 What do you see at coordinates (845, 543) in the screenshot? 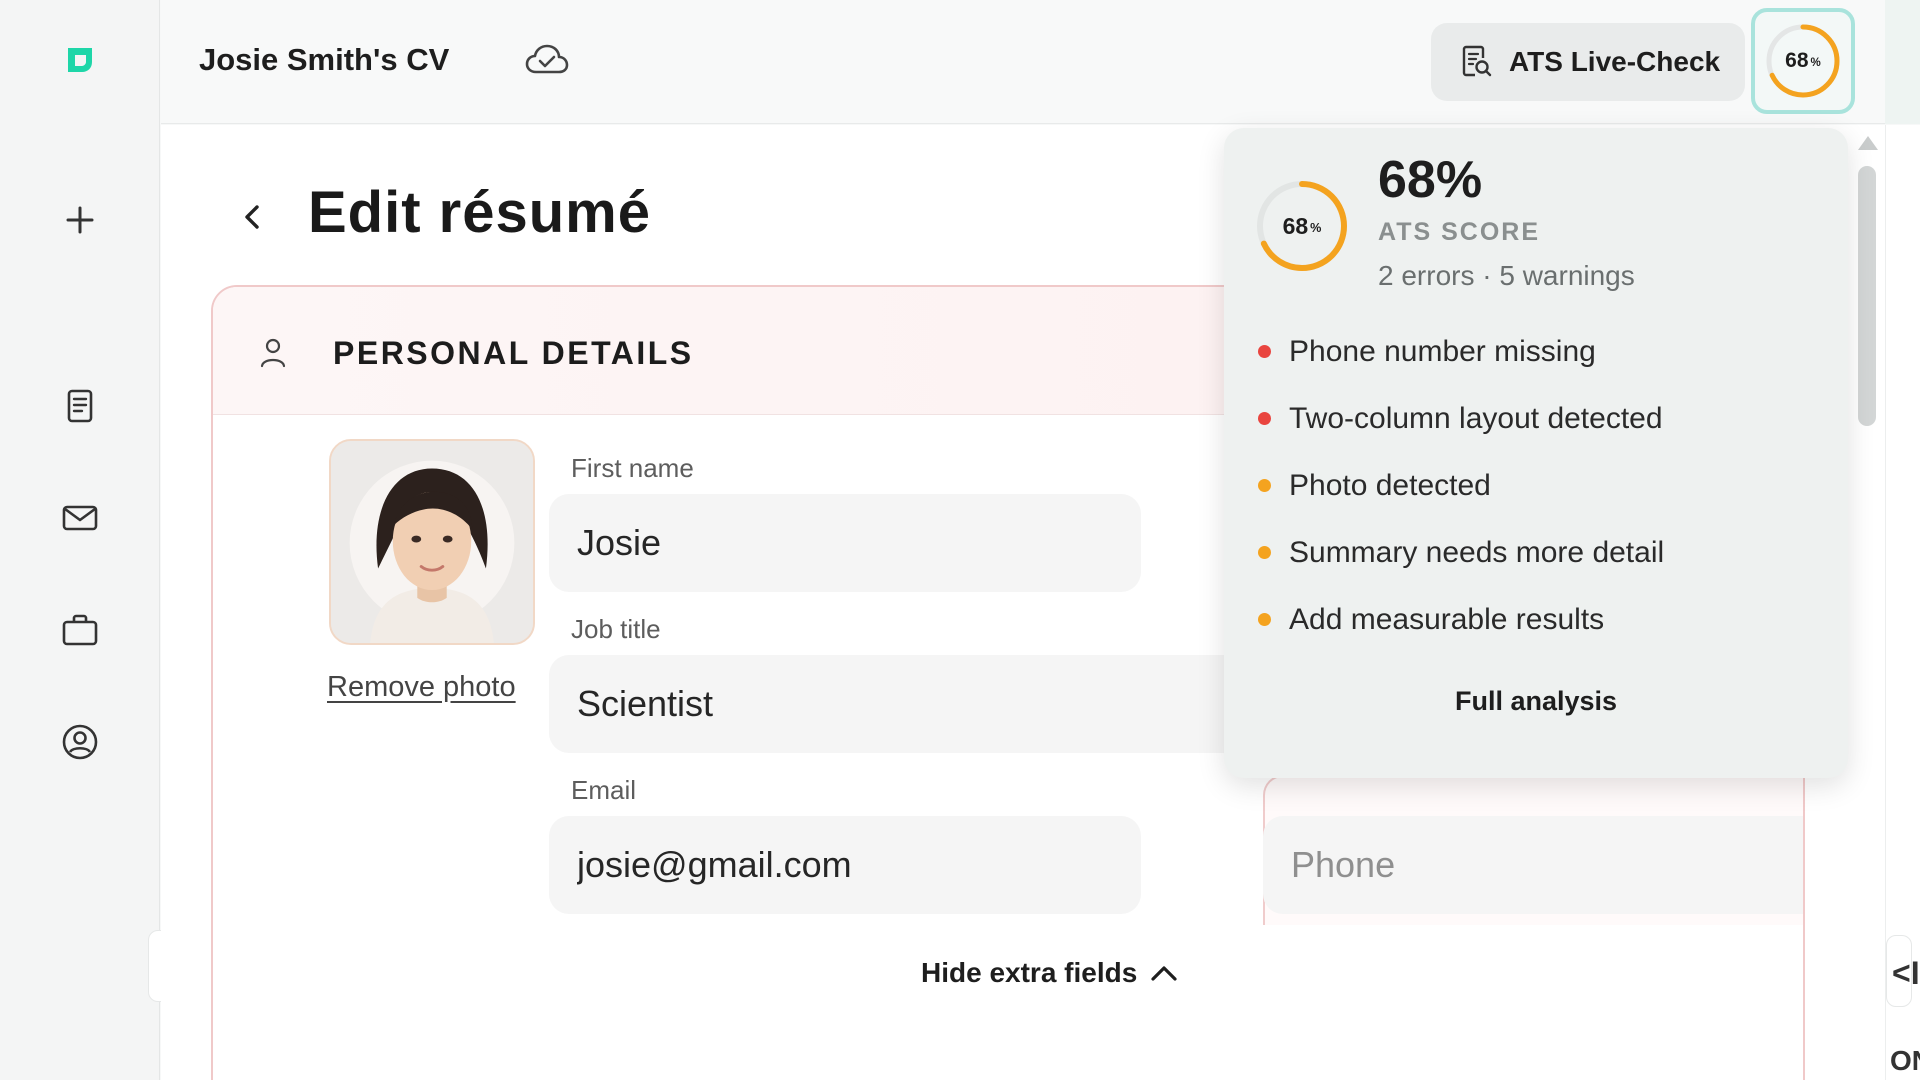
I see `first-name-input` at bounding box center [845, 543].